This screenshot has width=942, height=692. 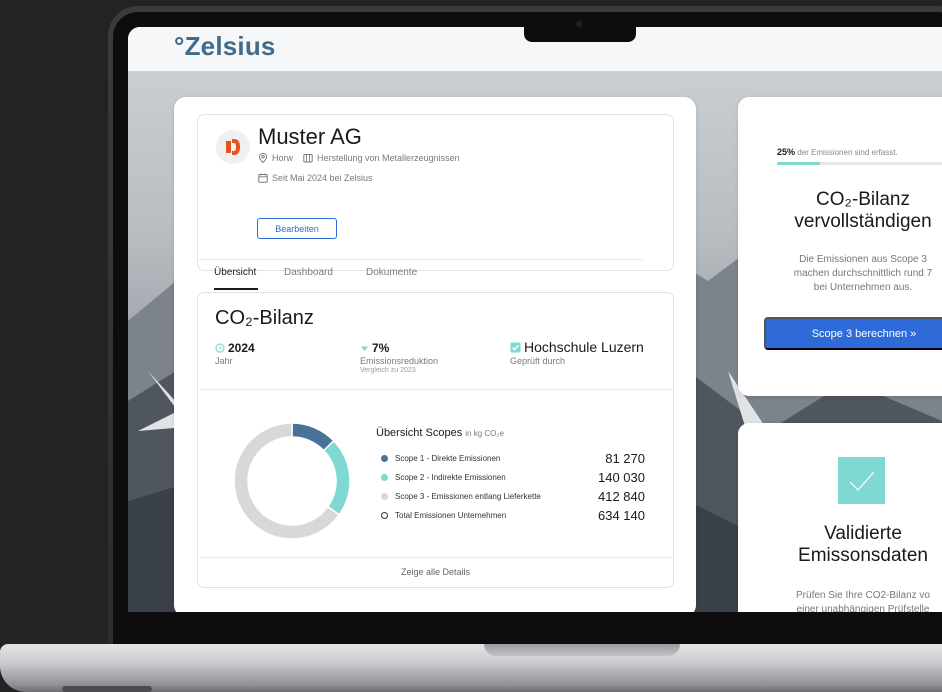 I want to click on reduction-value: 7%, so click(x=381, y=348).